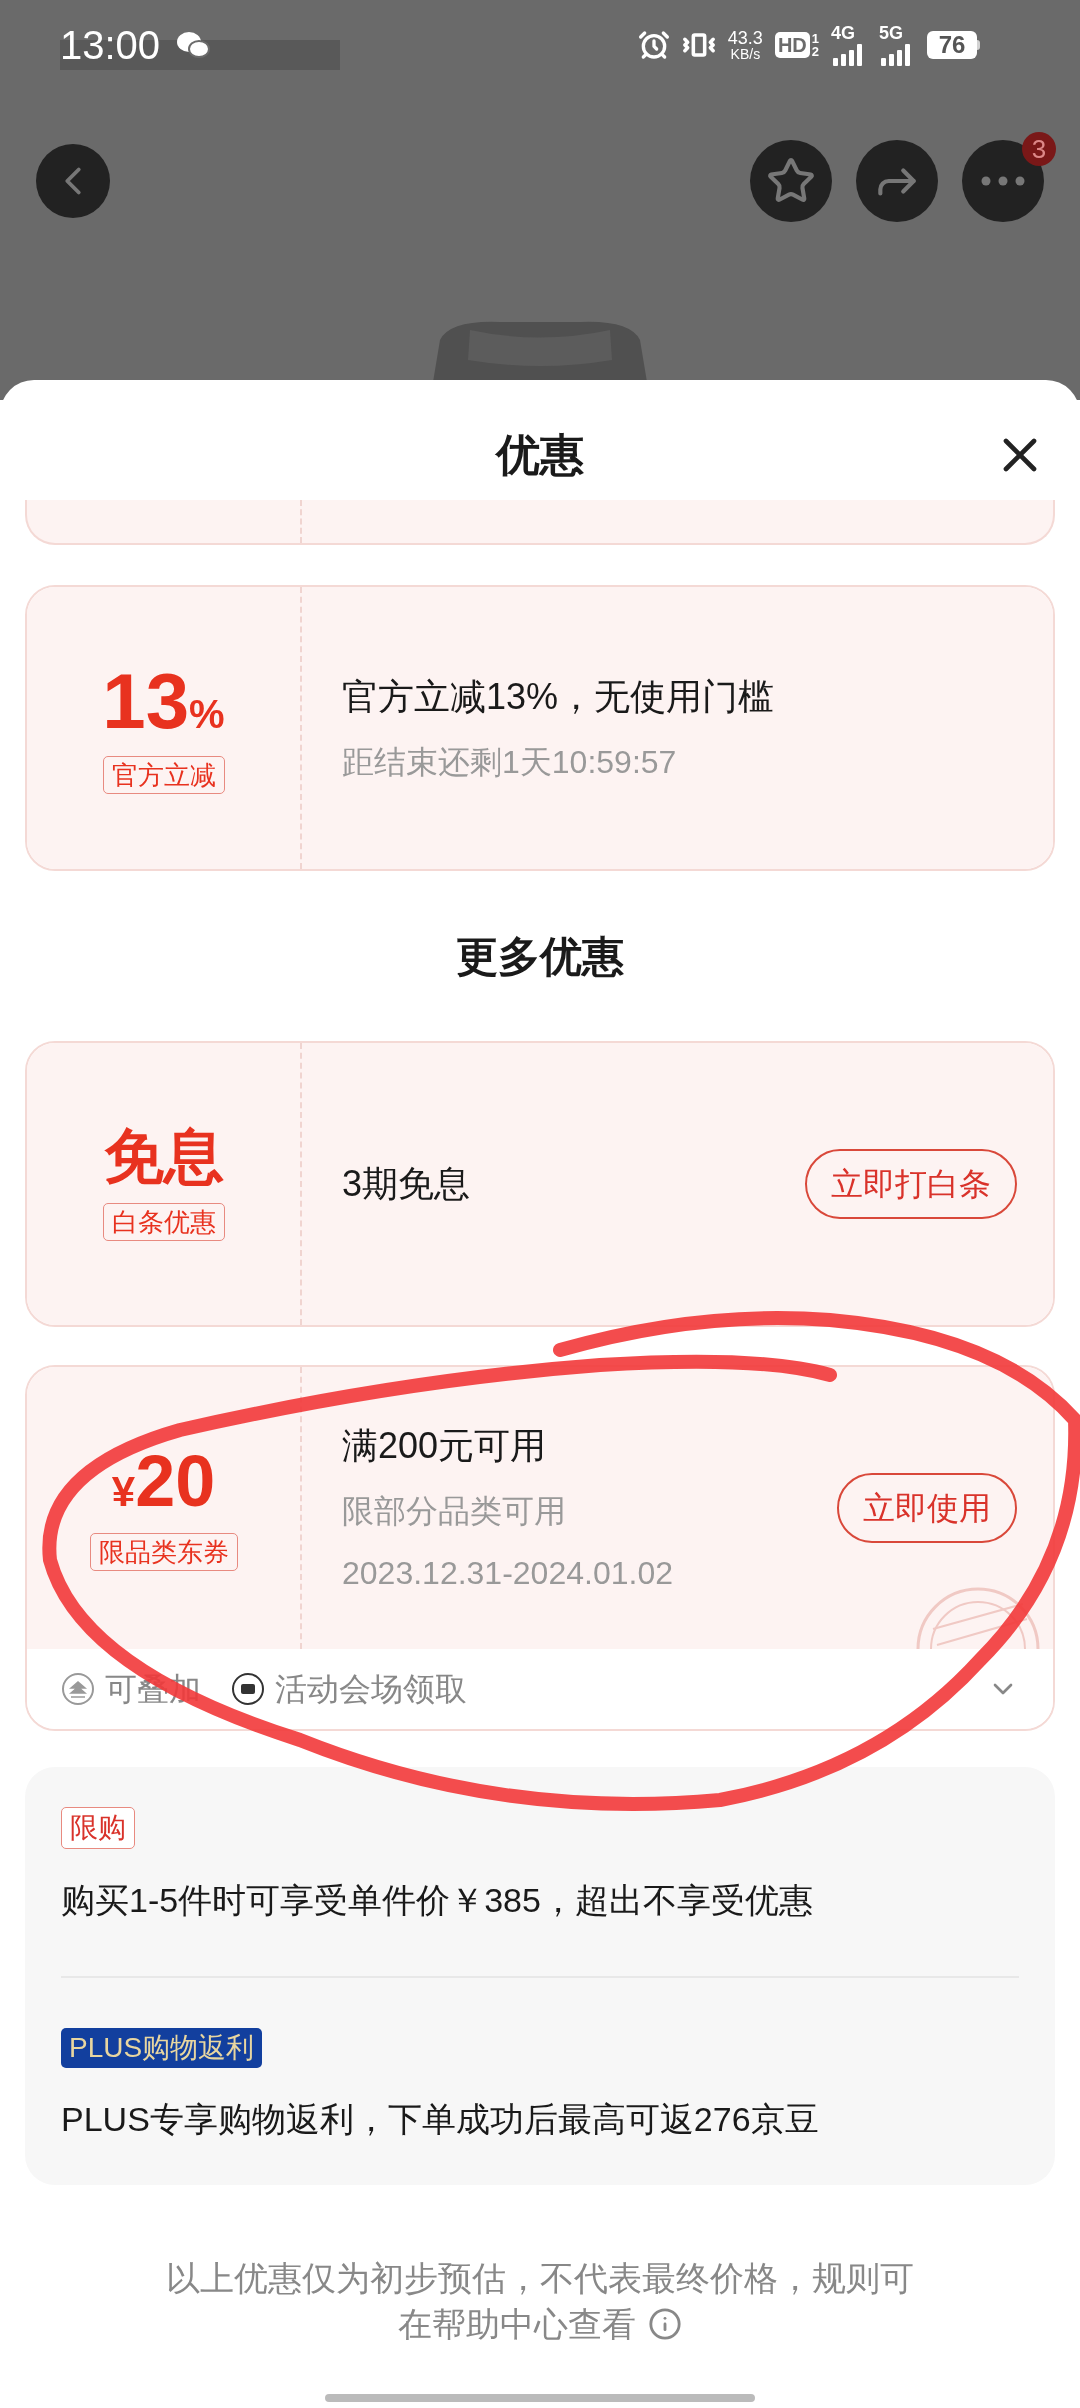 The image size is (1080, 2408). I want to click on coupon-tag: 官方立减, so click(163, 775).